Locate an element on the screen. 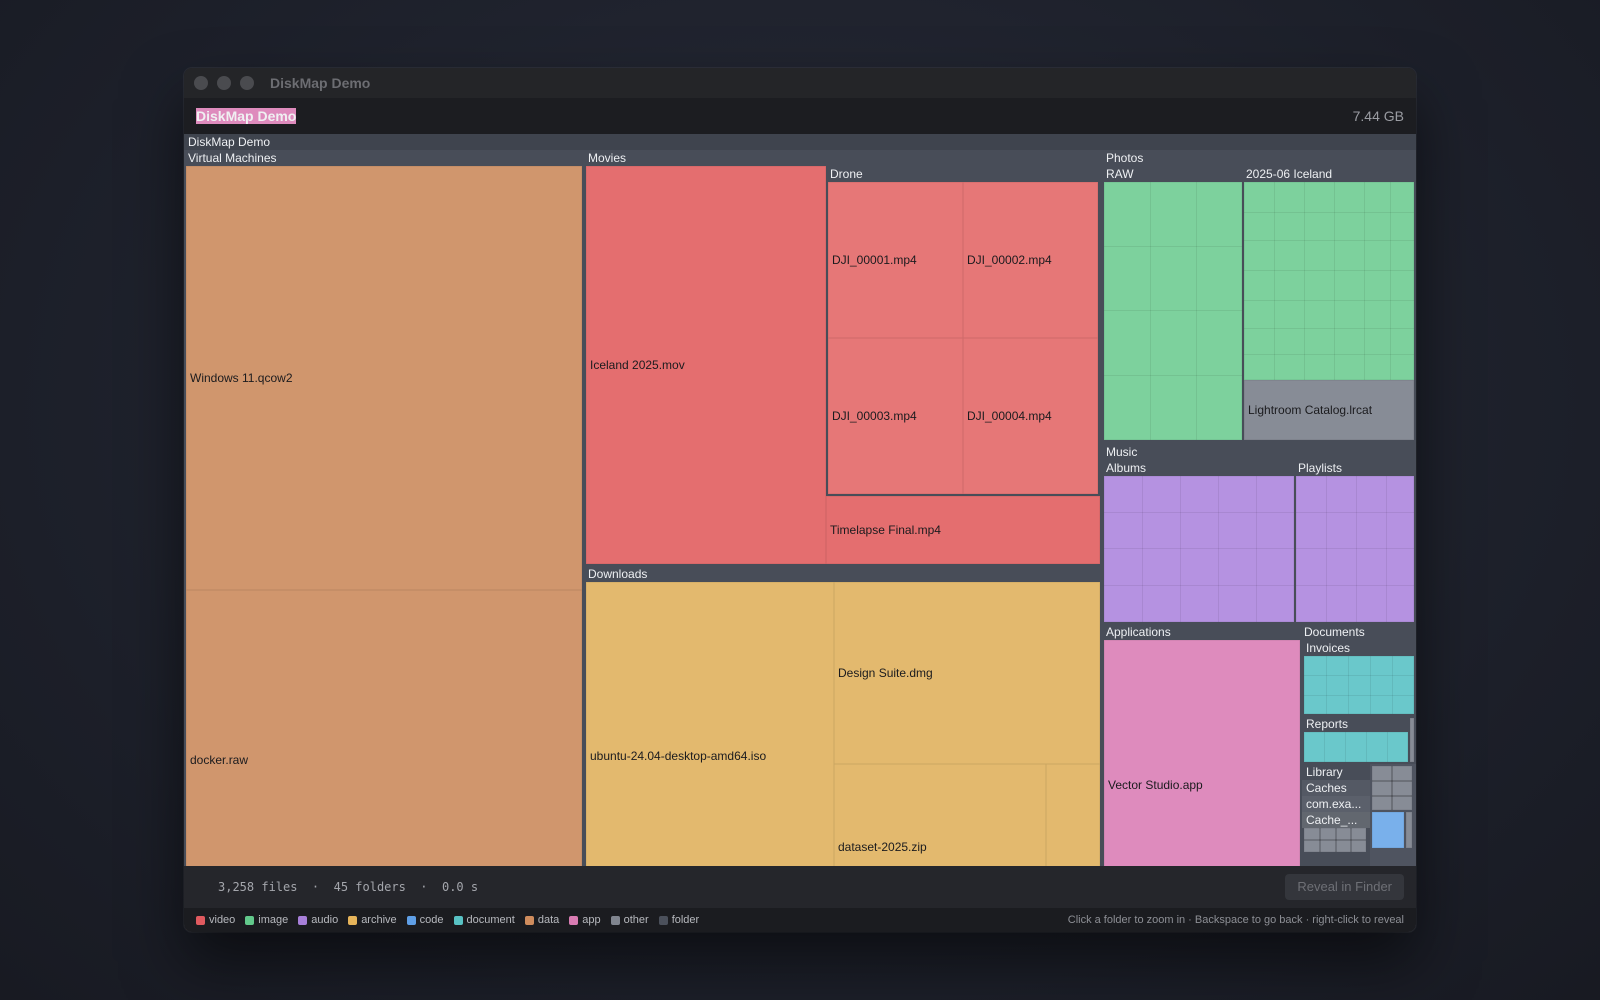 This screenshot has height=1000, width=1600. iceland-photos is located at coordinates (1329, 281).